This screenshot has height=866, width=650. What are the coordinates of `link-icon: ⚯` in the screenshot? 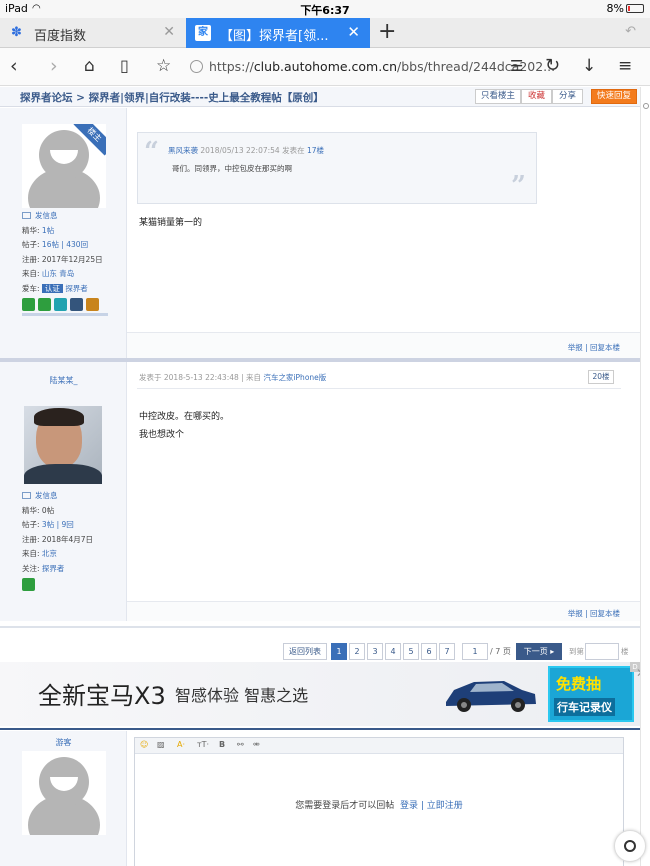 It's located at (240, 744).